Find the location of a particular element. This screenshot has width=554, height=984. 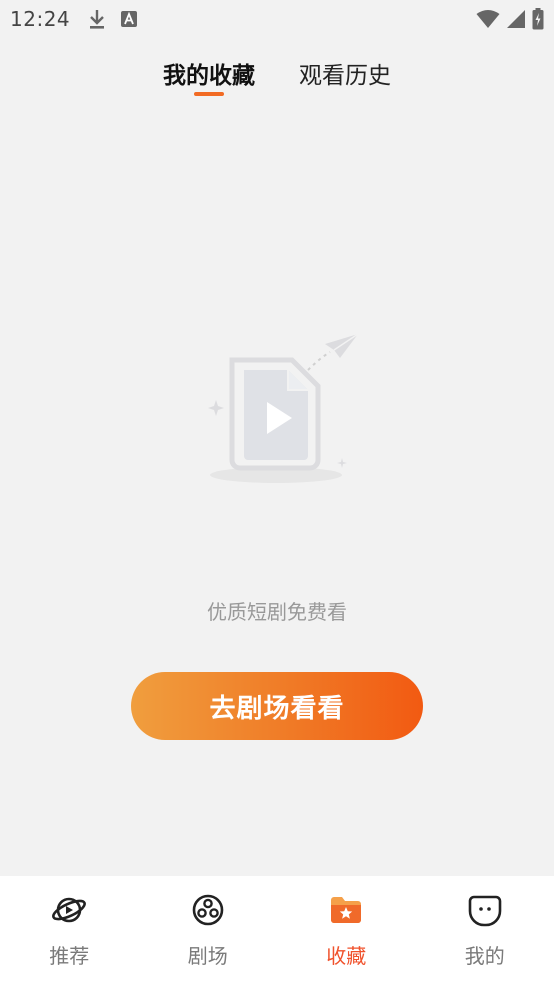

empty-state-message: 优质短剧免费看 is located at coordinates (277, 612).